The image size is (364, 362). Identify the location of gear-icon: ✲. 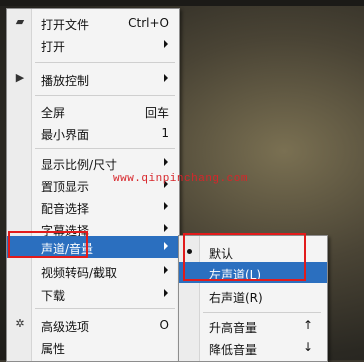
(20, 323).